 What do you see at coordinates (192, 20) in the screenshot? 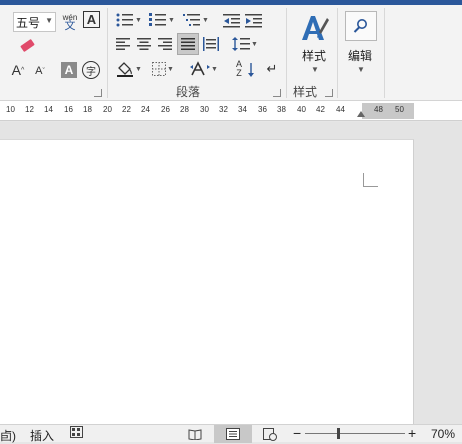
I see `multilevel-list-icon` at bounding box center [192, 20].